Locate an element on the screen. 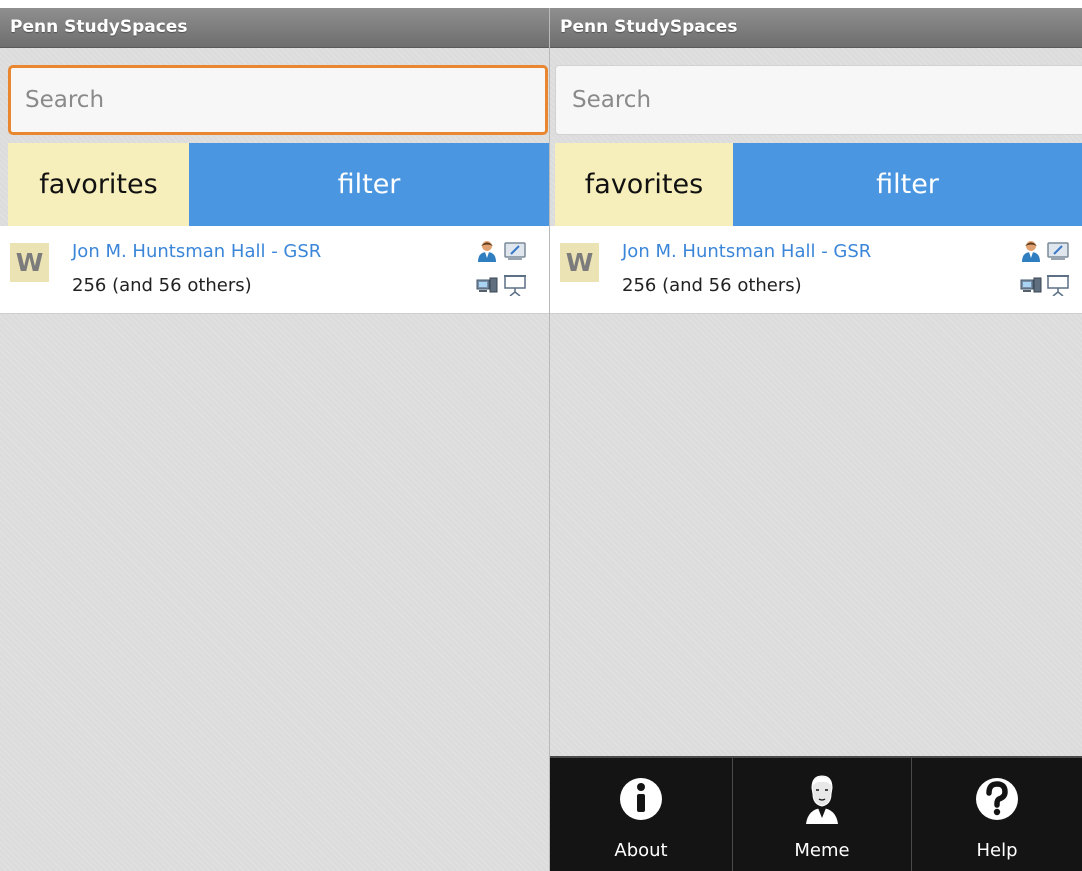 Image resolution: width=1082 pixels, height=871 pixels. menu-item-about: About is located at coordinates (641, 814).